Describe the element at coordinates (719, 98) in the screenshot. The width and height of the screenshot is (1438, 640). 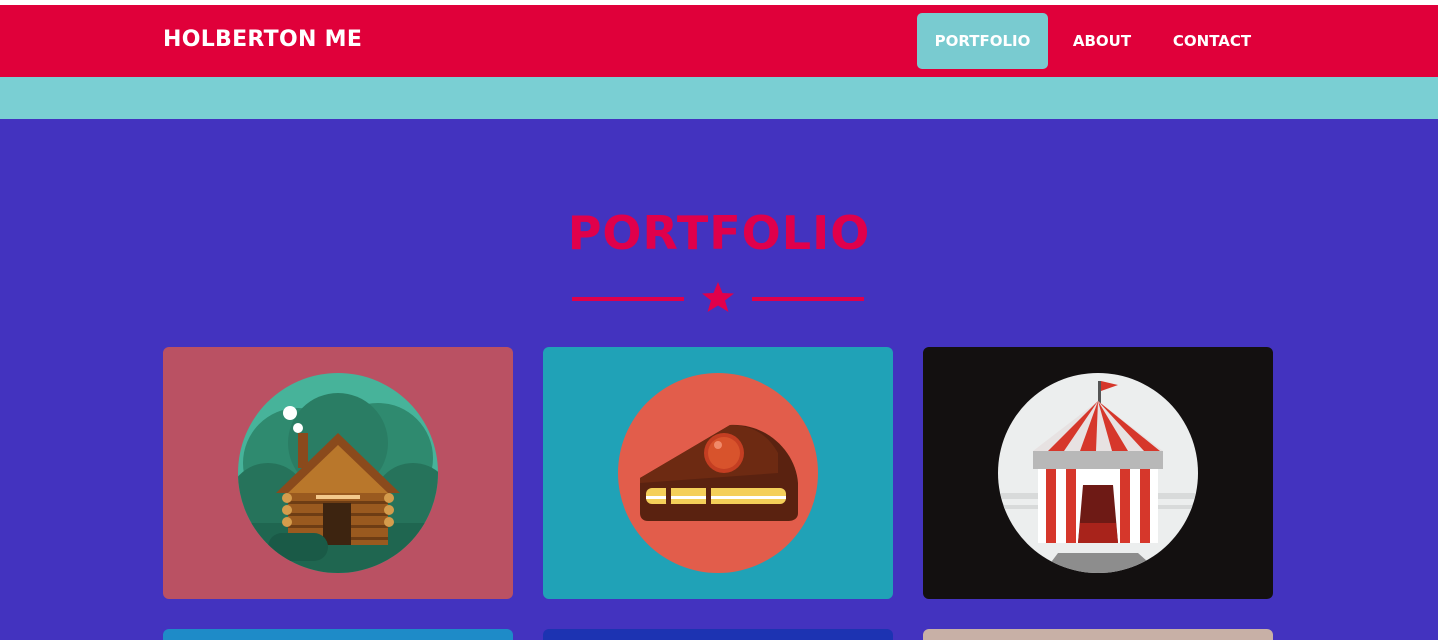
I see `masthead-band` at that location.